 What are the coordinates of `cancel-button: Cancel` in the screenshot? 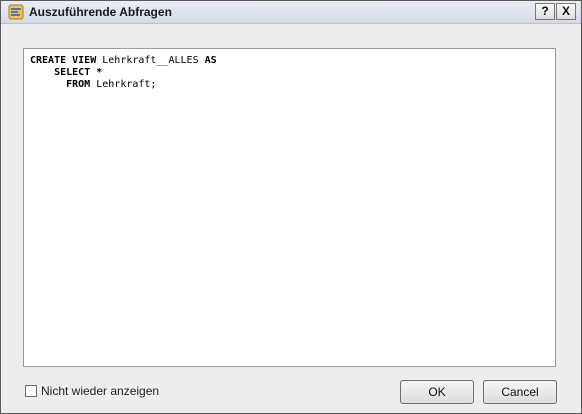 It's located at (520, 392).